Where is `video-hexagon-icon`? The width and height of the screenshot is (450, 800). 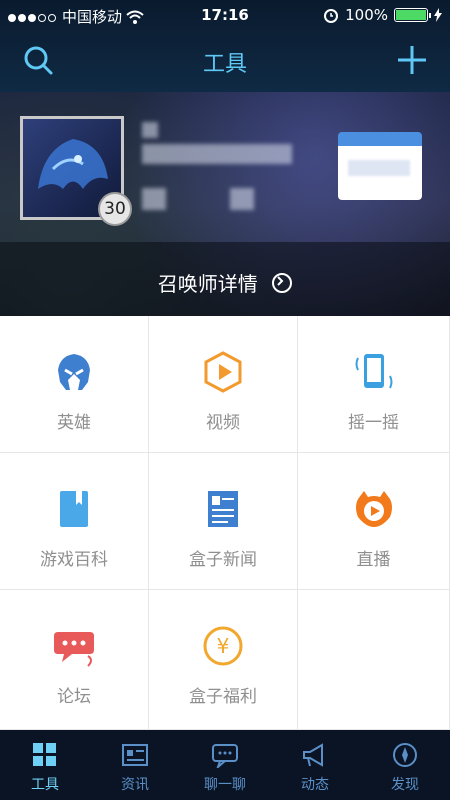 video-hexagon-icon is located at coordinates (223, 372).